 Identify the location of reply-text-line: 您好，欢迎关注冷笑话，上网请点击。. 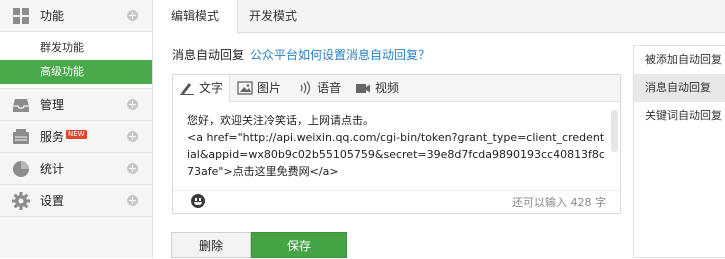
(280, 120).